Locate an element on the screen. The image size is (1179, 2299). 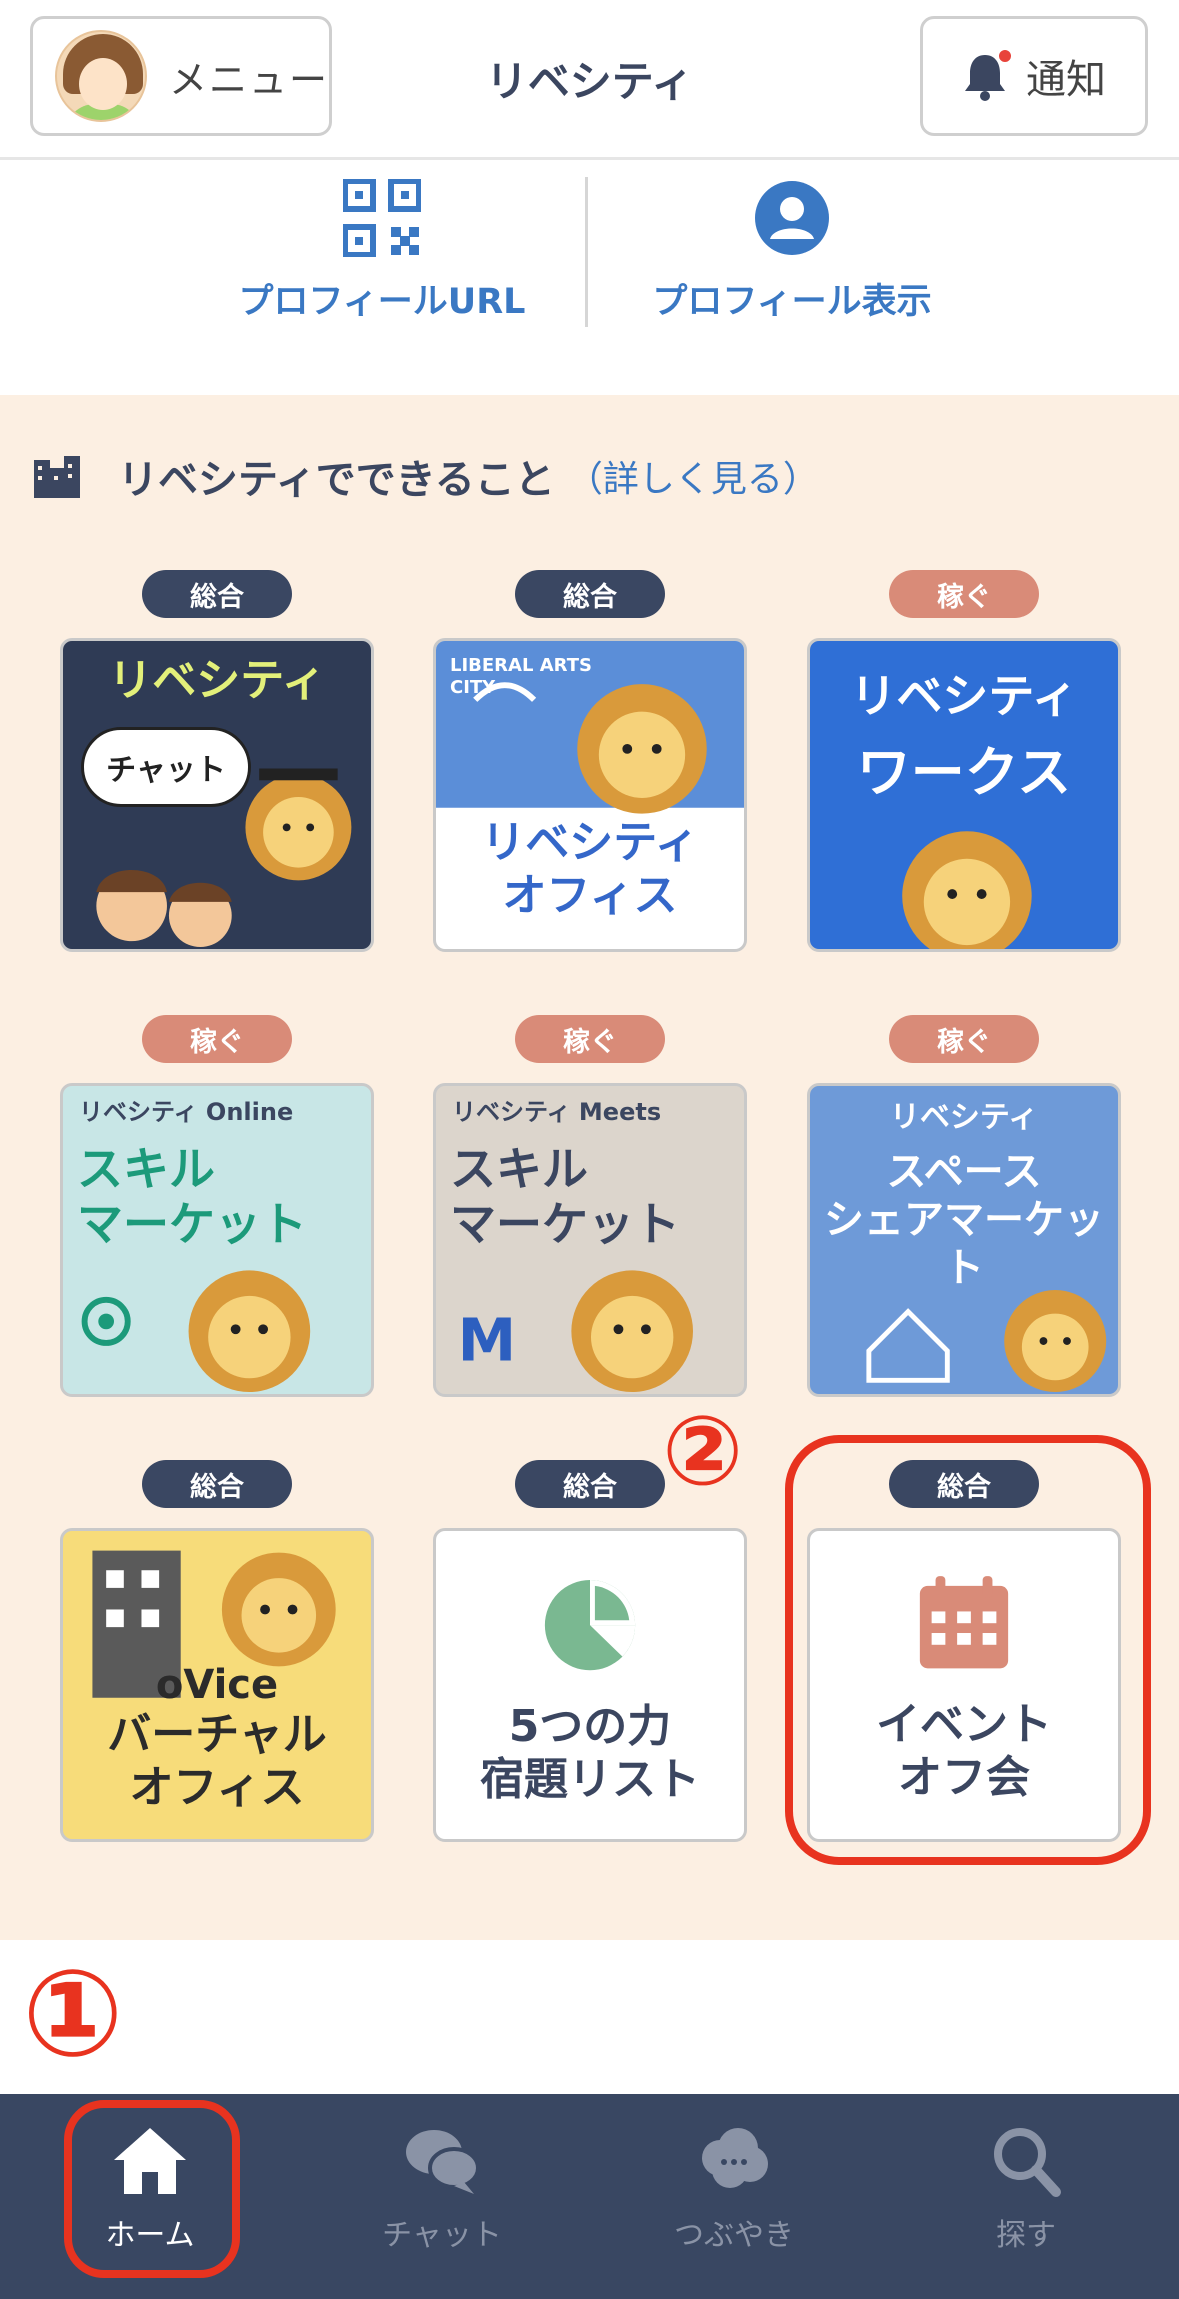
profile-shortcuts: プロフィールURL プロフィール表示 is located at coordinates (589, 279).